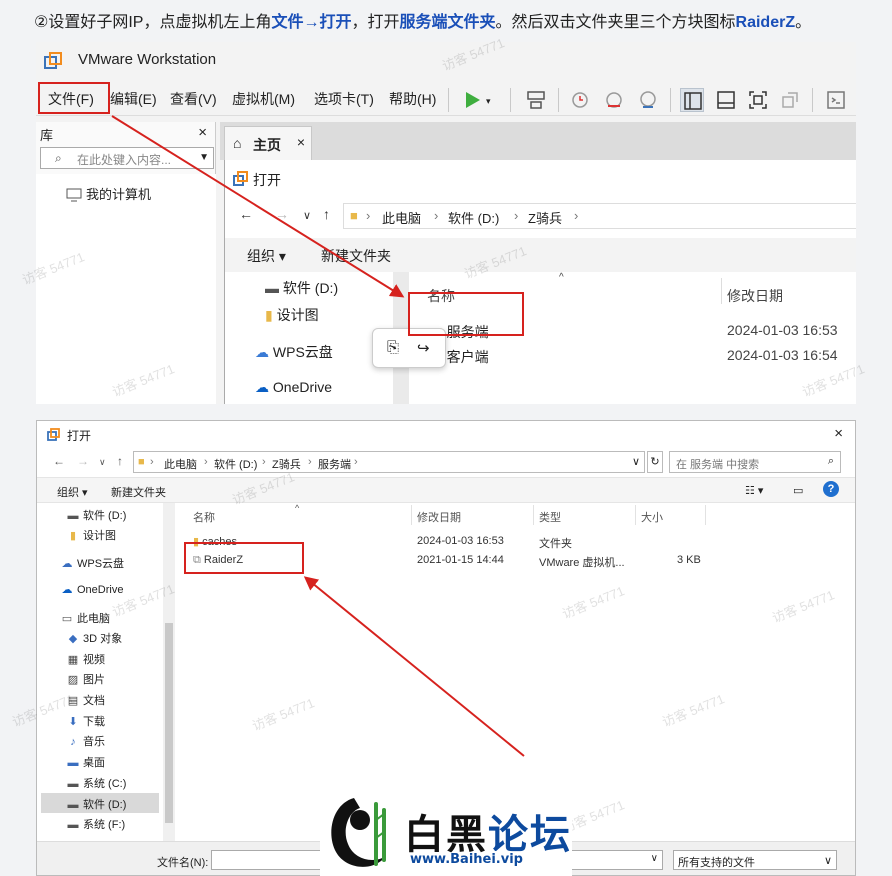 This screenshot has width=892, height=876. What do you see at coordinates (754, 490) in the screenshot?
I see `view-options-icon: ☷ ▾` at bounding box center [754, 490].